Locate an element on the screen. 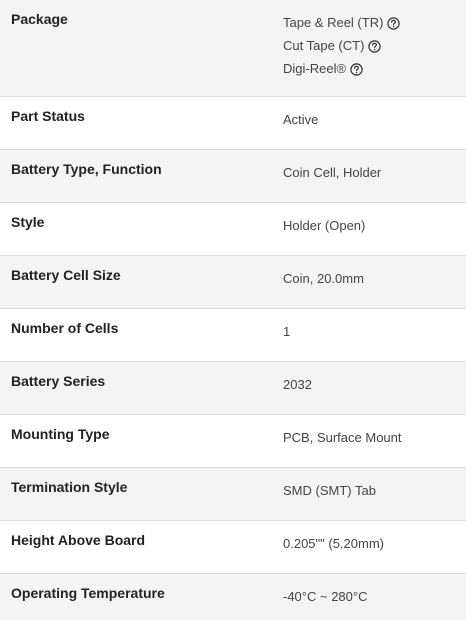  package-option-label: Cut Tape (CT) is located at coordinates (324, 45).